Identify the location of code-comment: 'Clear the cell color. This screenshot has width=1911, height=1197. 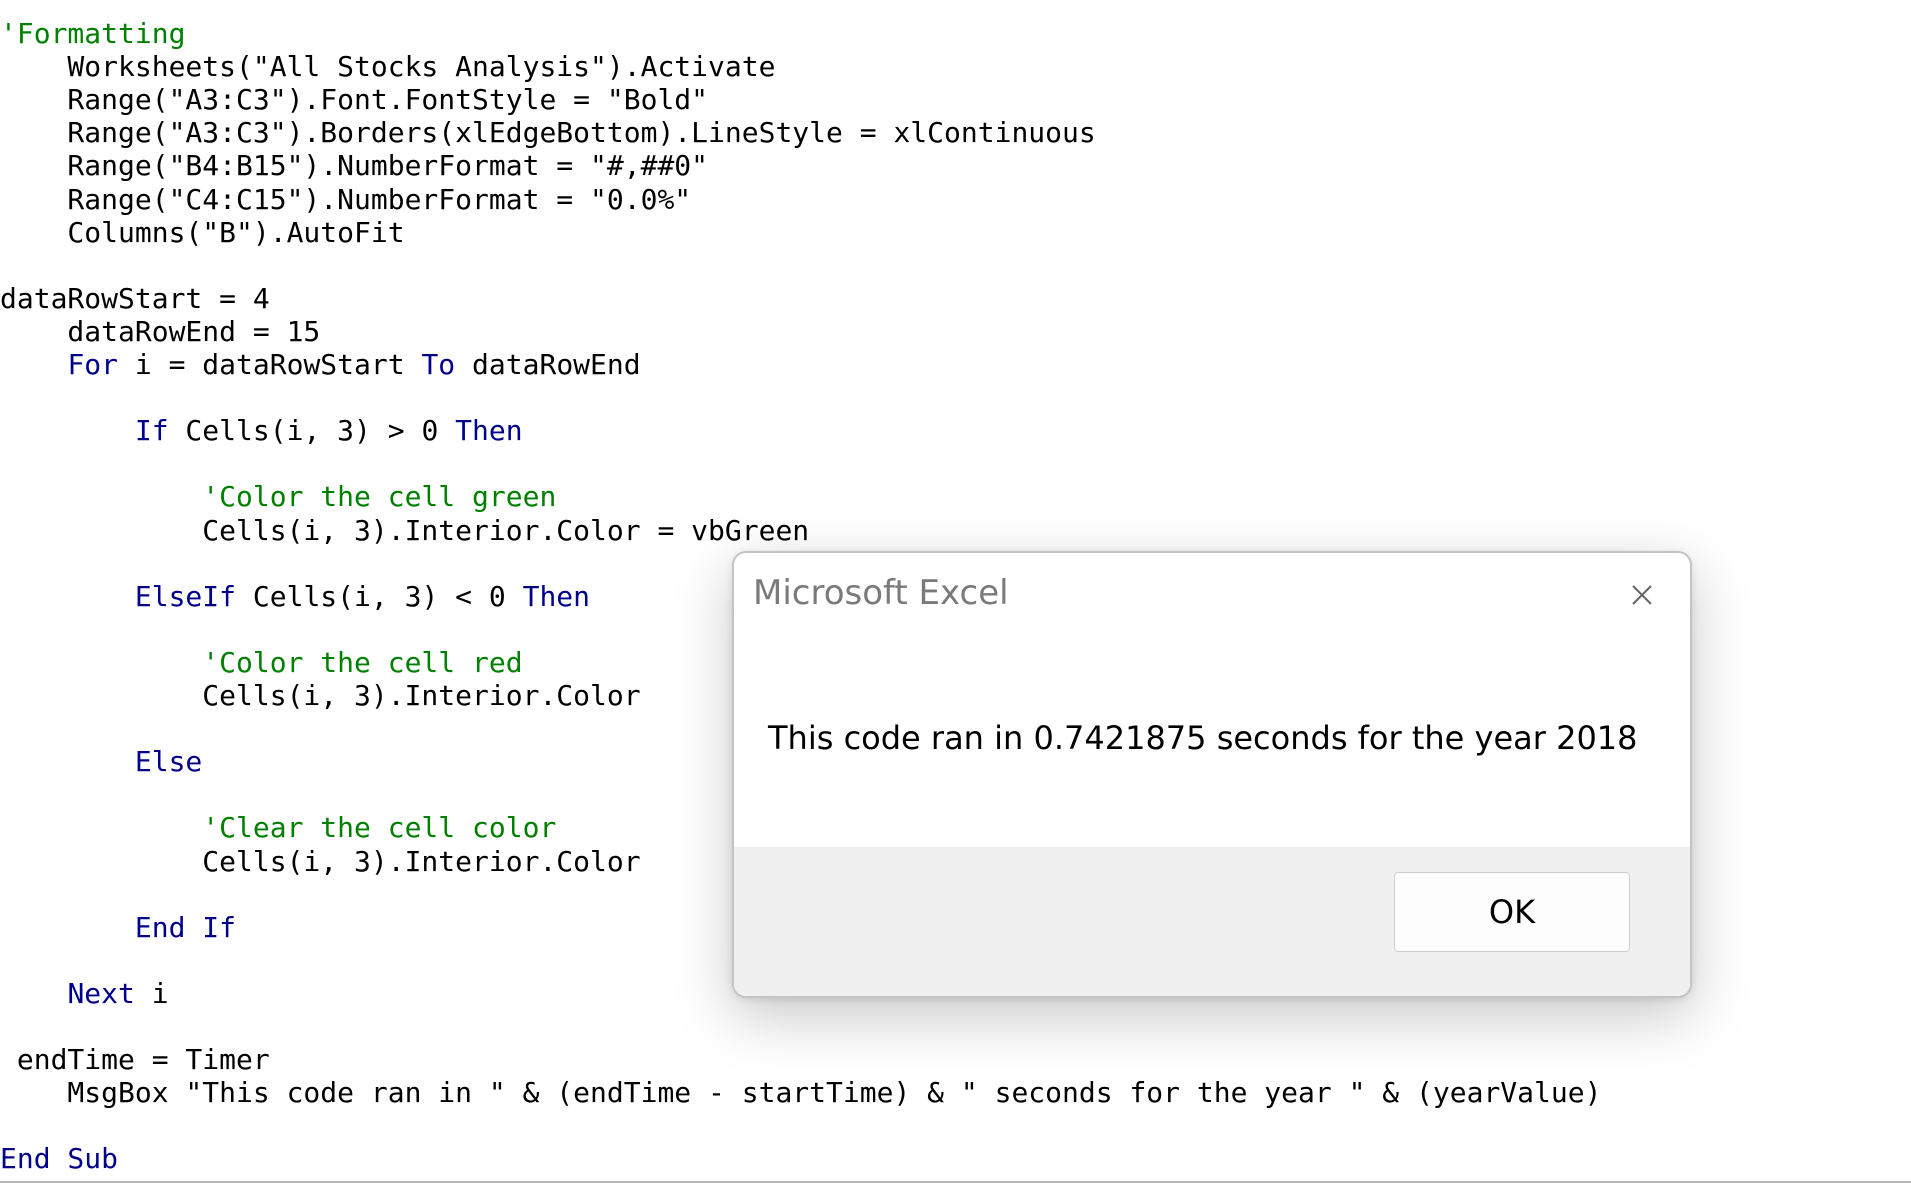
(278, 828).